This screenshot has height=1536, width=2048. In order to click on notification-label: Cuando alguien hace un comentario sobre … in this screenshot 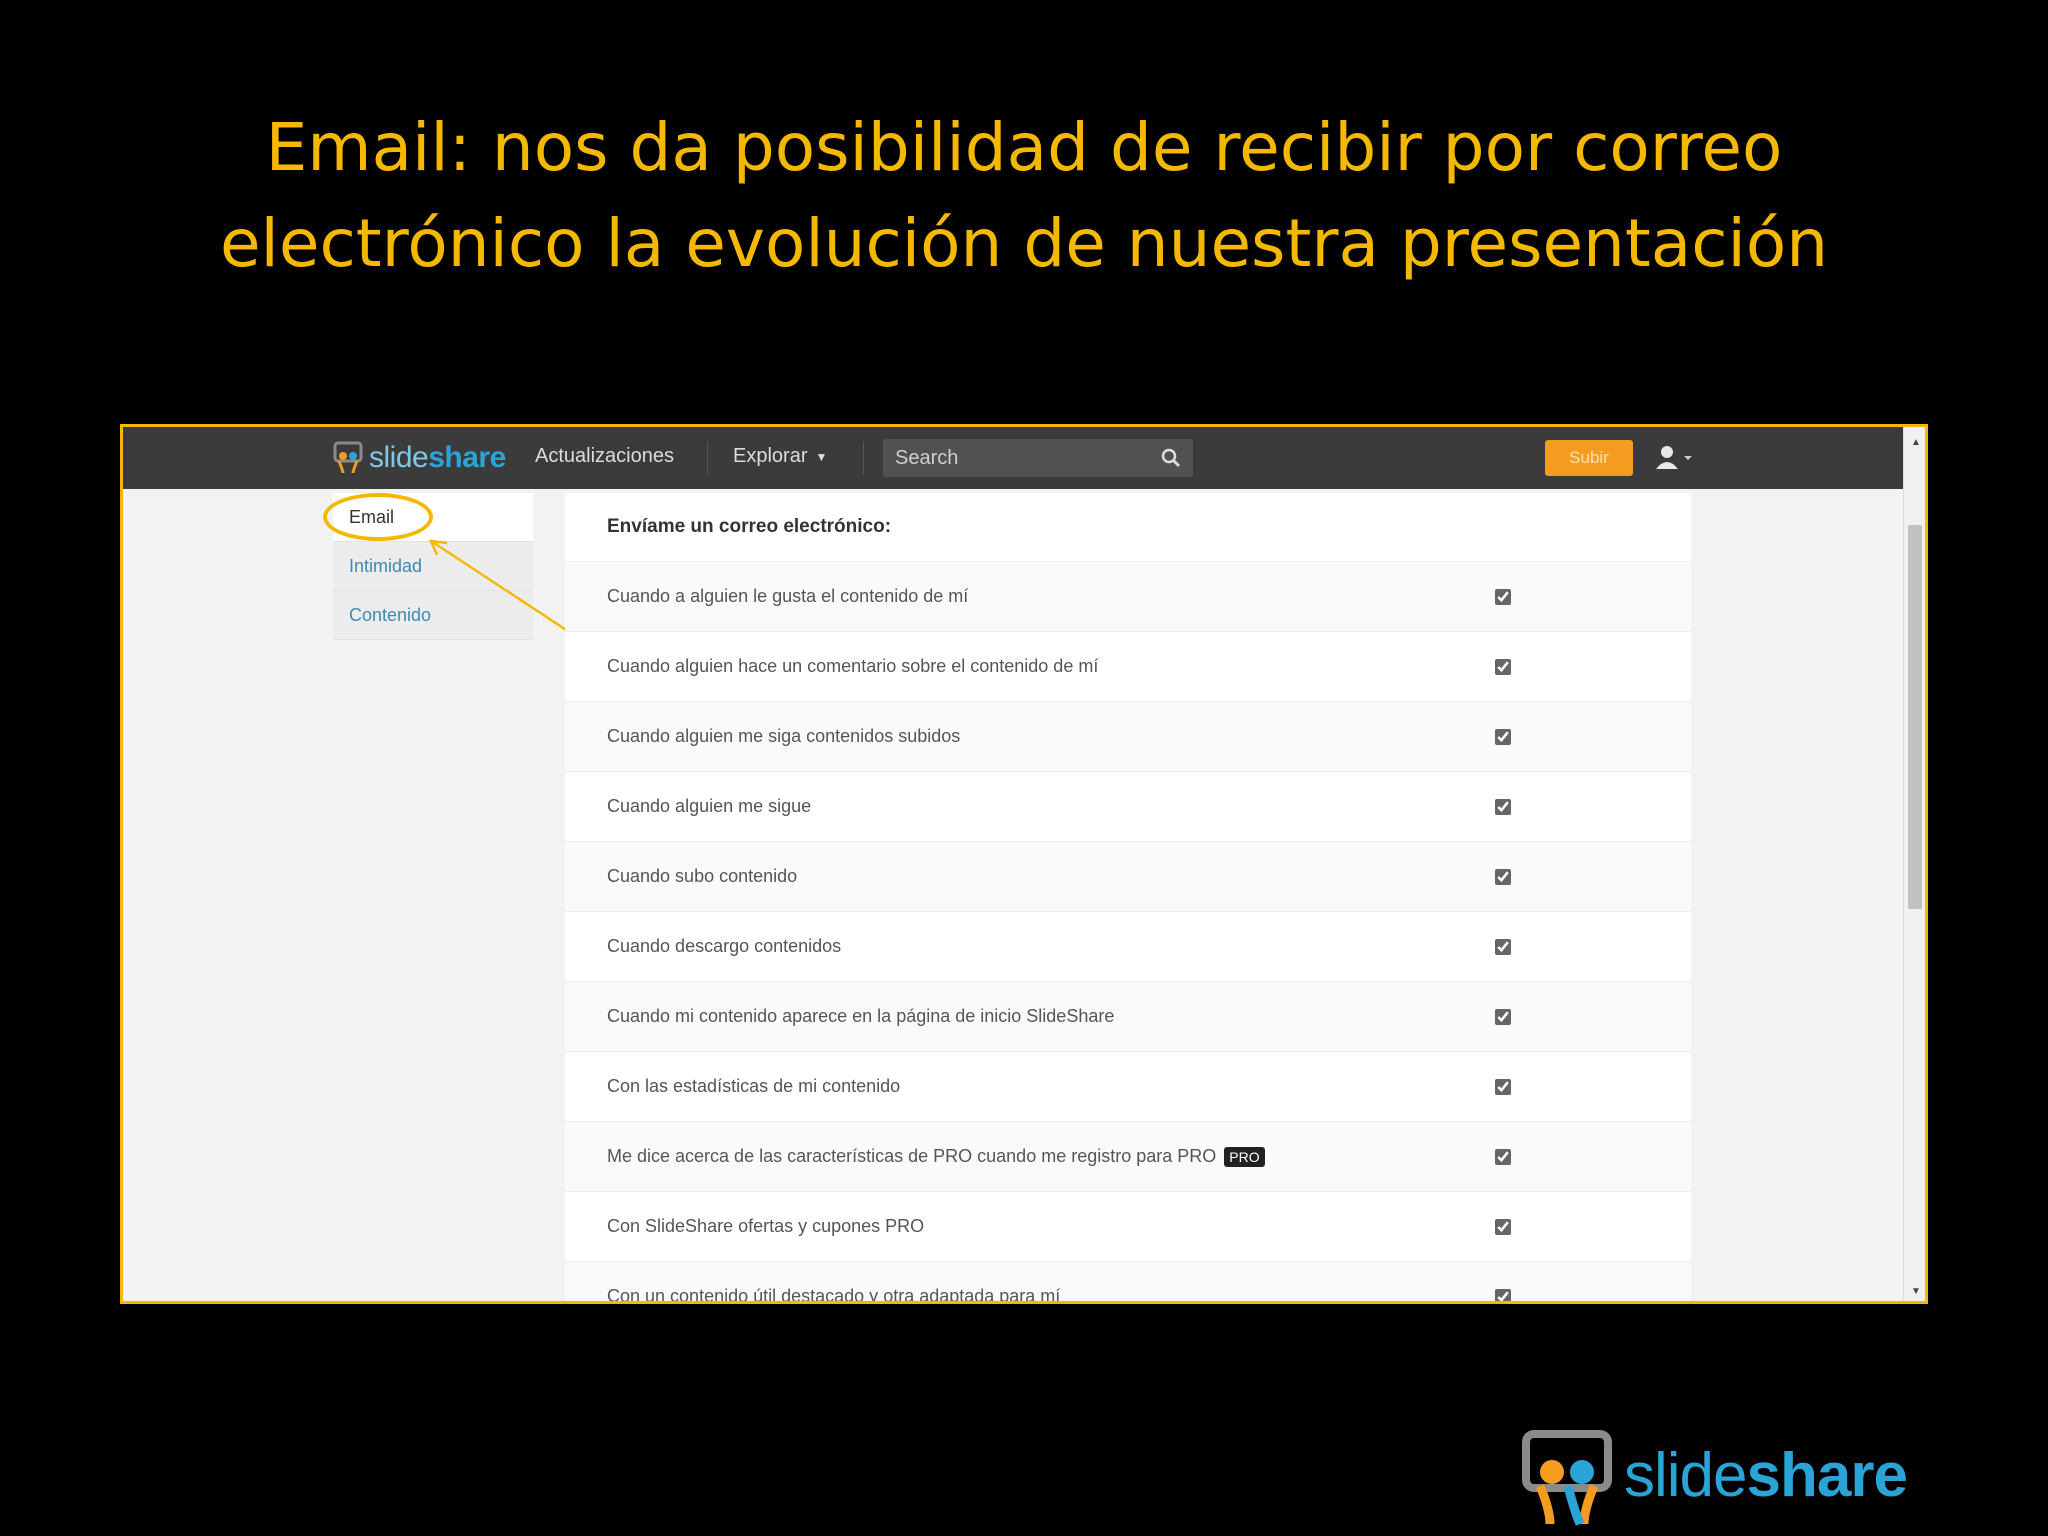, I will do `click(853, 666)`.